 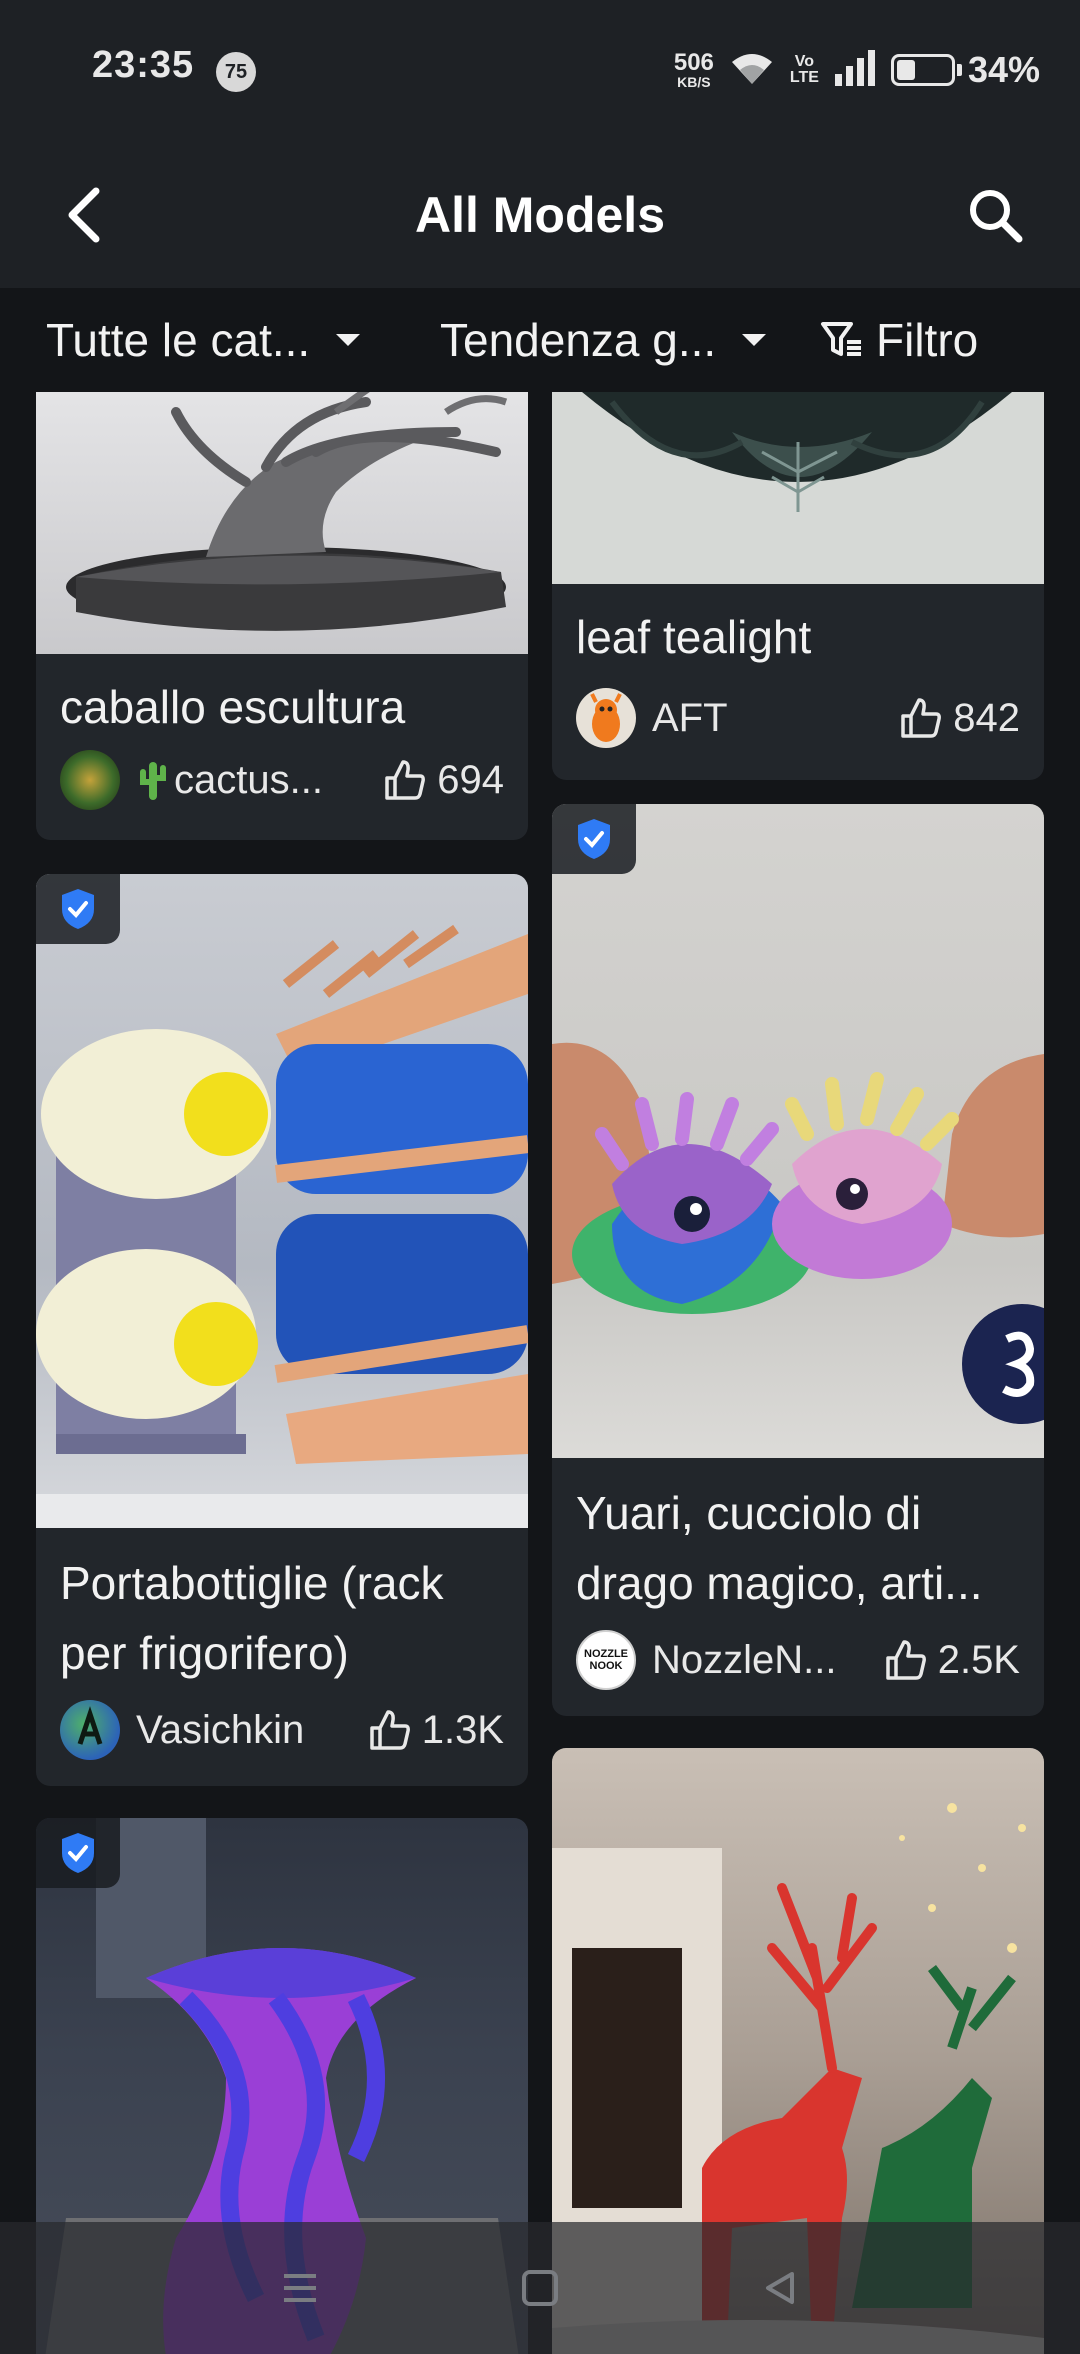 I want to click on volte-indicator: Vo LTE, so click(x=804, y=70).